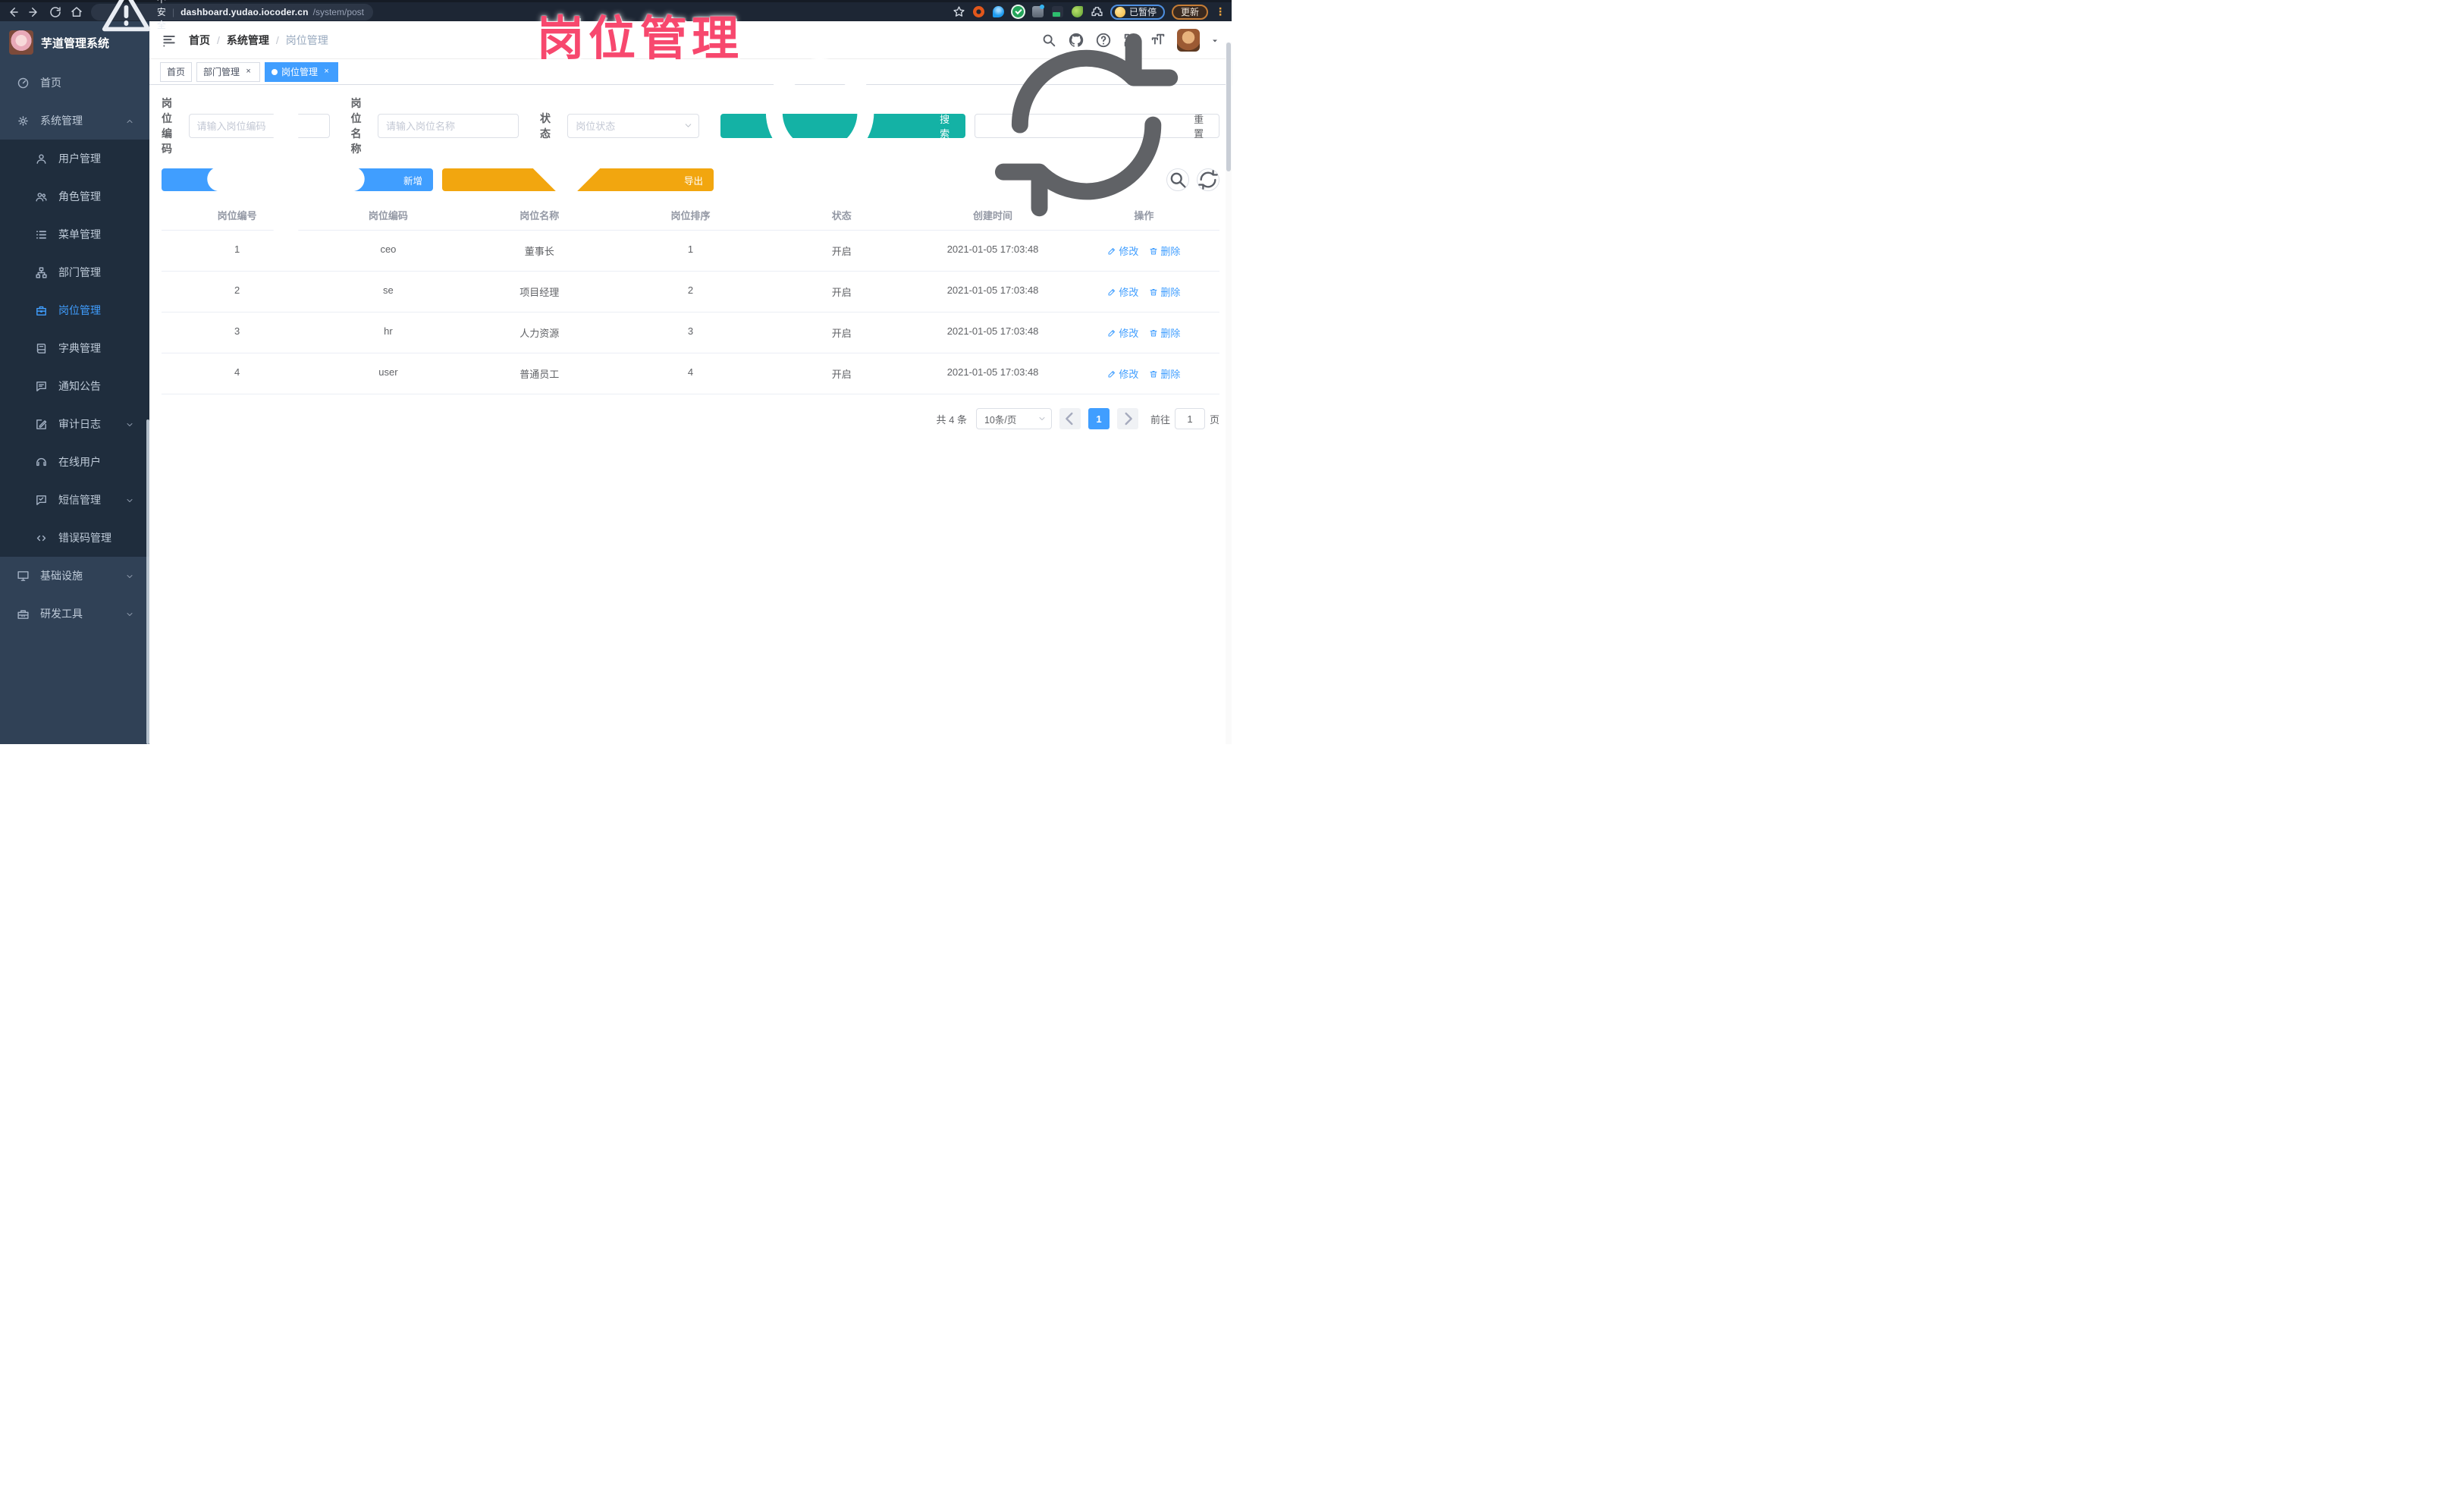 This screenshot has width=2464, height=1489. What do you see at coordinates (76, 12) in the screenshot?
I see `browser-home-button` at bounding box center [76, 12].